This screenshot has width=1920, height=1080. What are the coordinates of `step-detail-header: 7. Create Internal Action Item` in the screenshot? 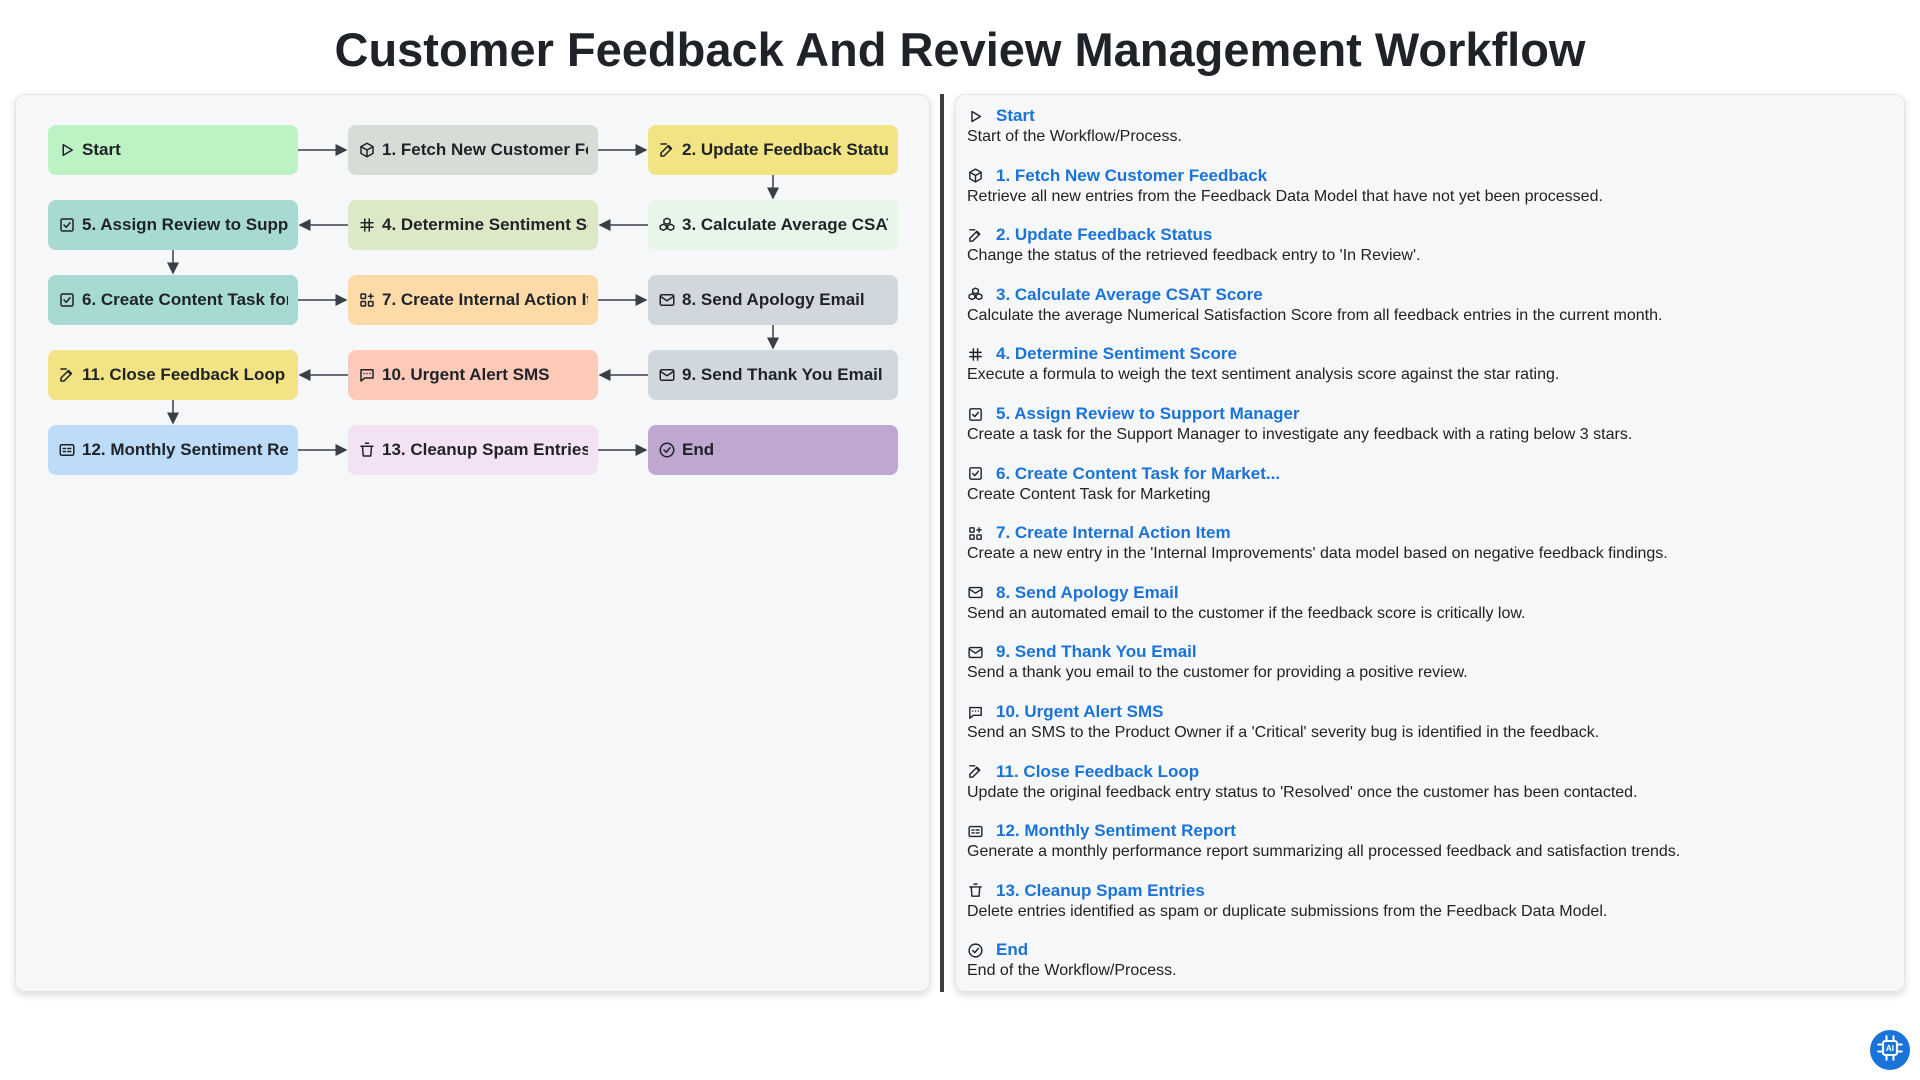 It's located at (1432, 533).